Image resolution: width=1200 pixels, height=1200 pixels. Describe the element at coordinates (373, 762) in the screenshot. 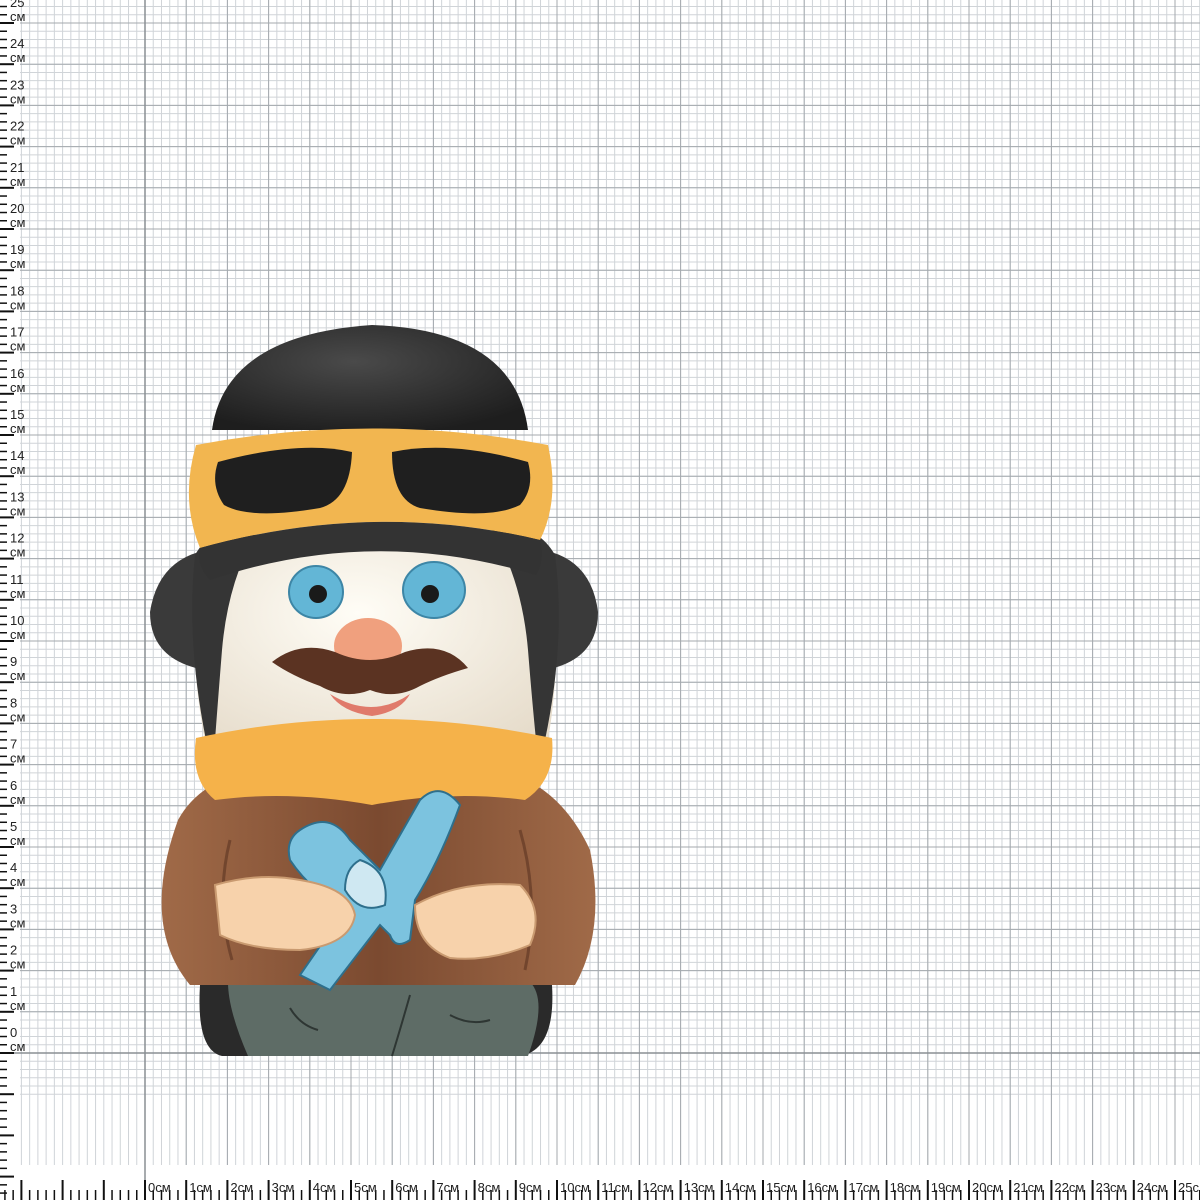

I see `scarf` at that location.